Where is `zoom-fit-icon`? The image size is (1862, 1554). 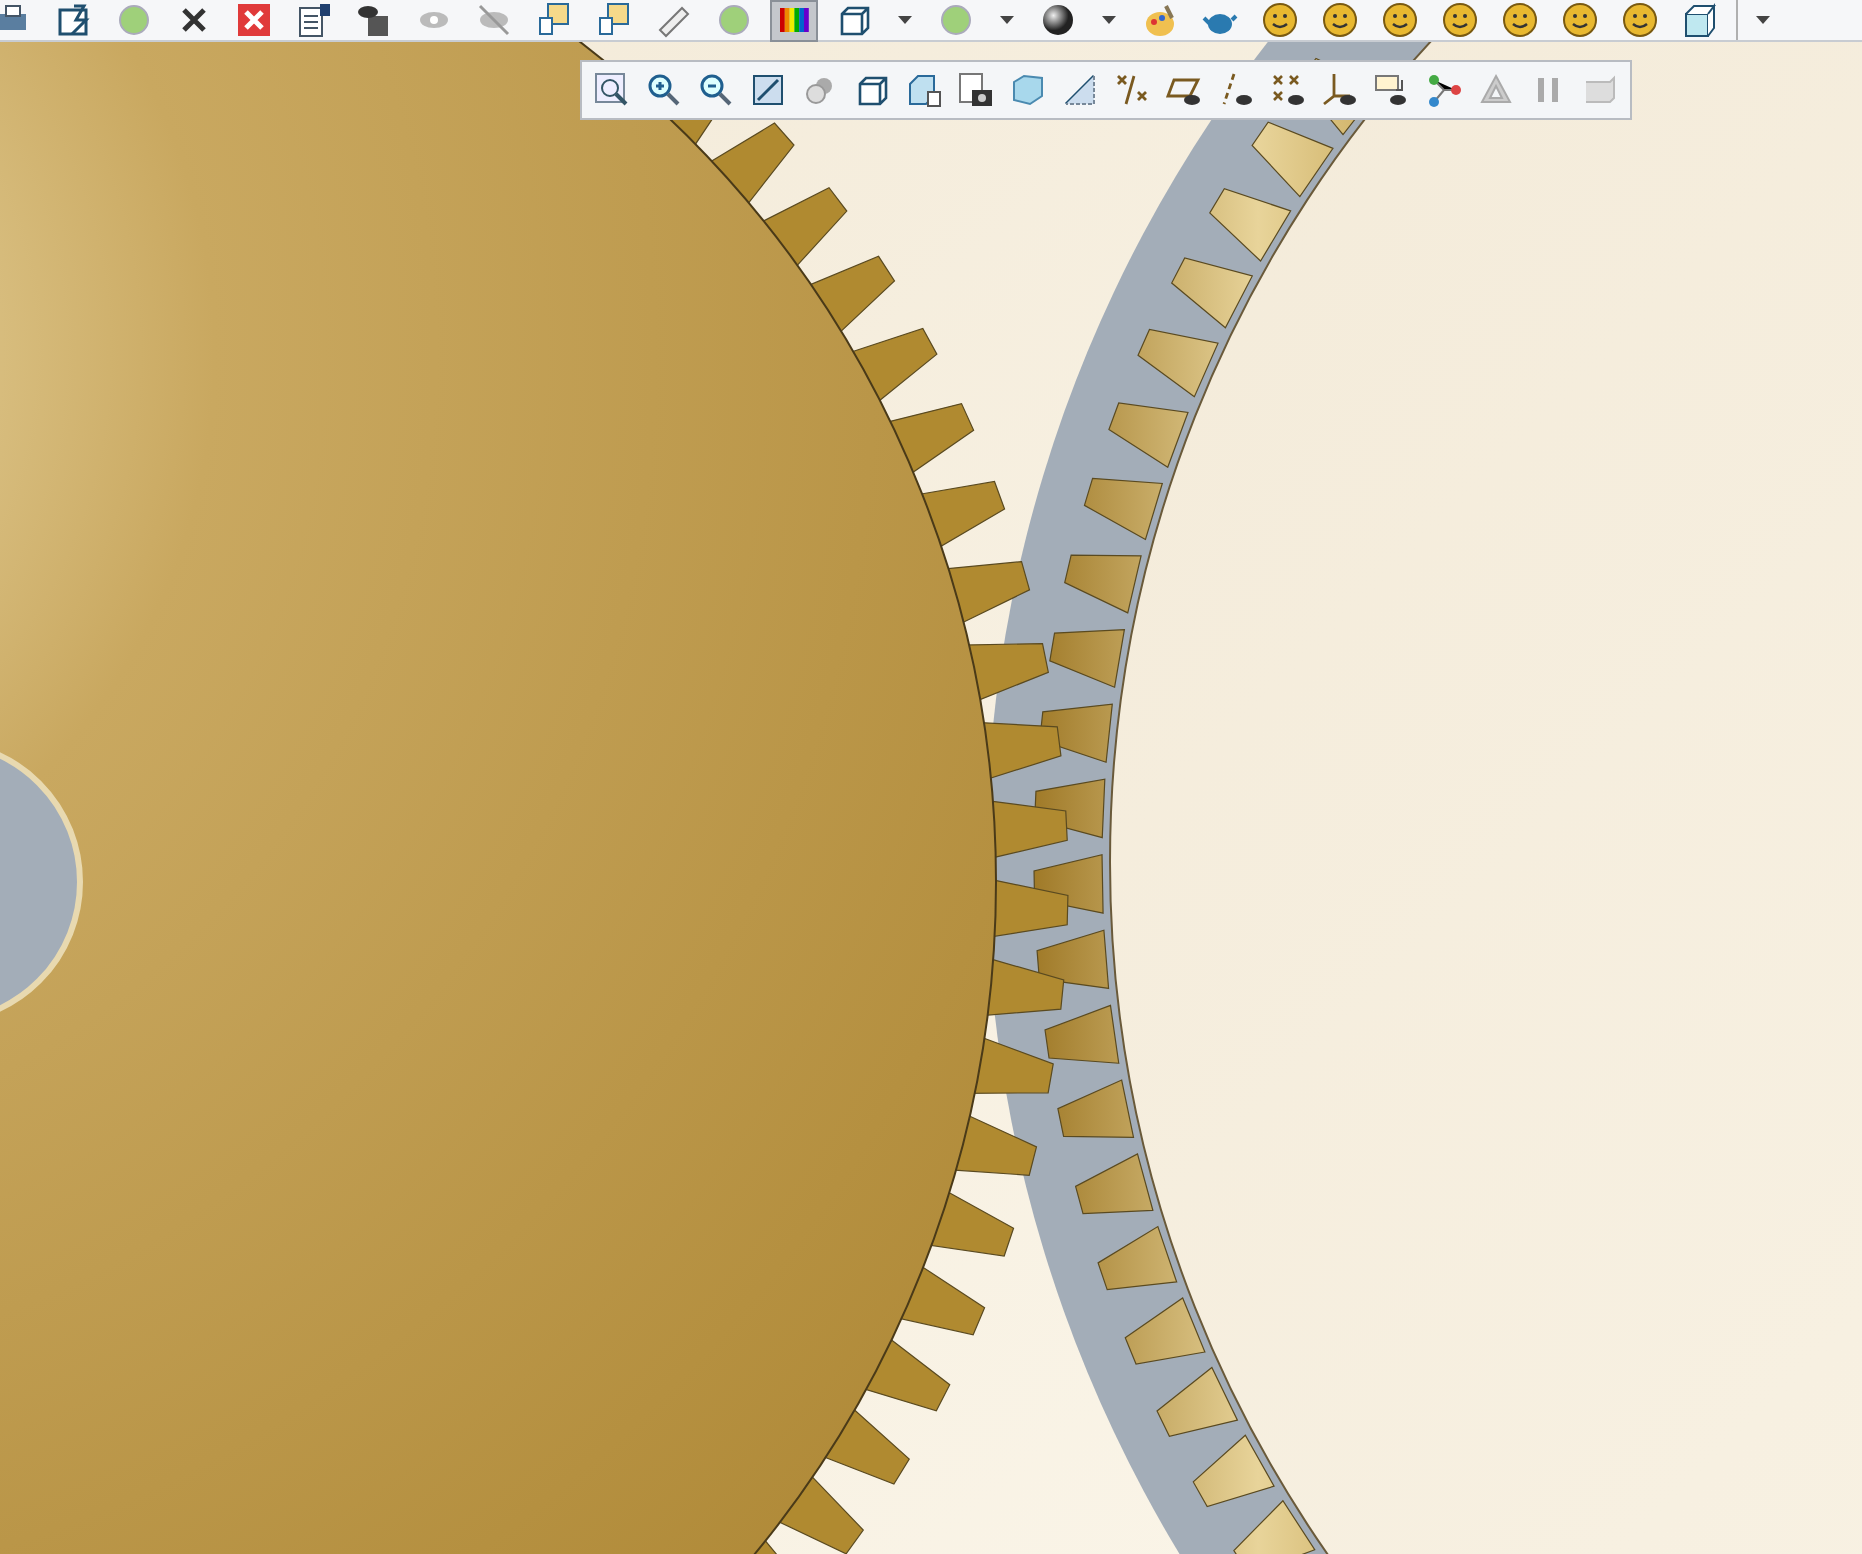 zoom-fit-icon is located at coordinates (612, 90).